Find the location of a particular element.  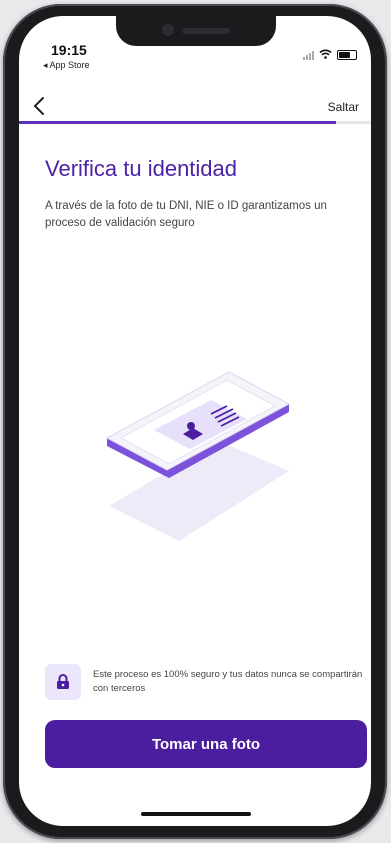

wifi-icon is located at coordinates (325, 55).